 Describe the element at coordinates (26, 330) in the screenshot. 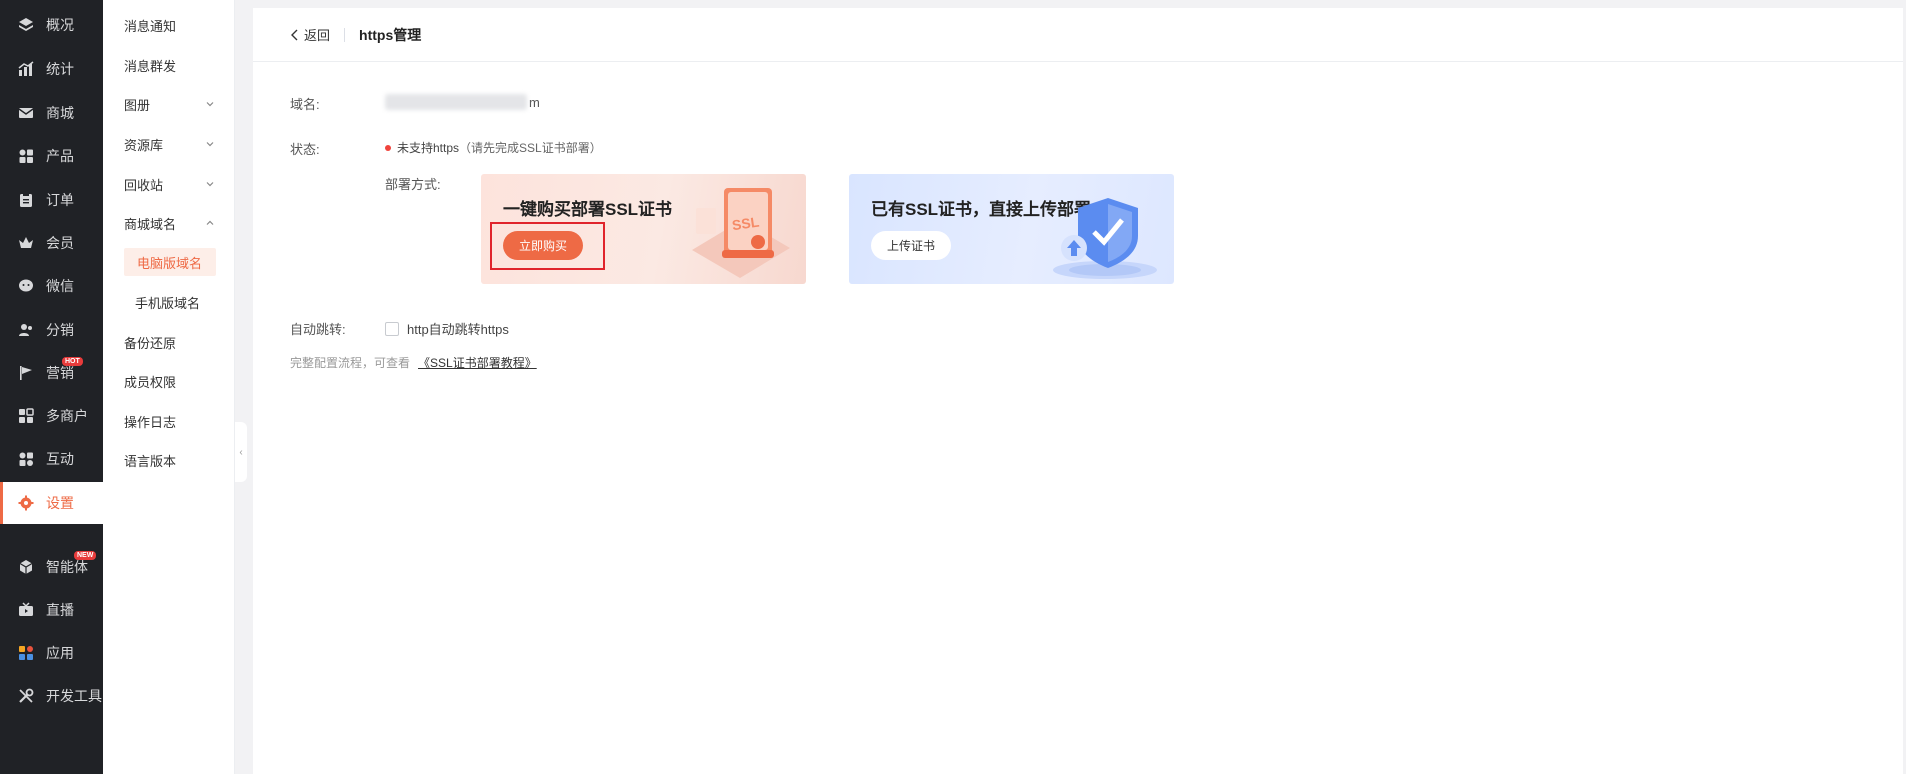

I see `users-icon` at that location.